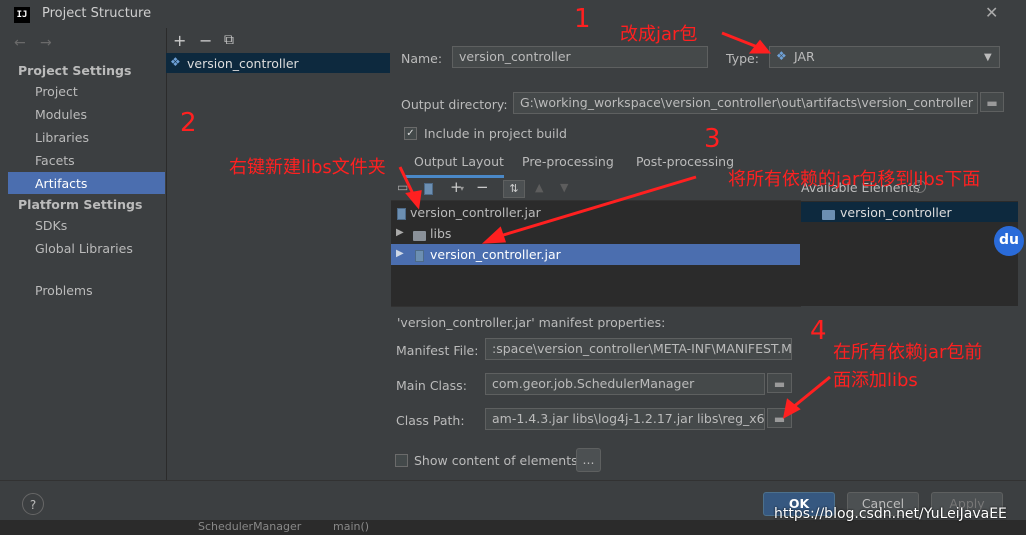 Image resolution: width=1026 pixels, height=535 pixels. What do you see at coordinates (188, 123) in the screenshot?
I see `annotation-step-2: 2` at bounding box center [188, 123].